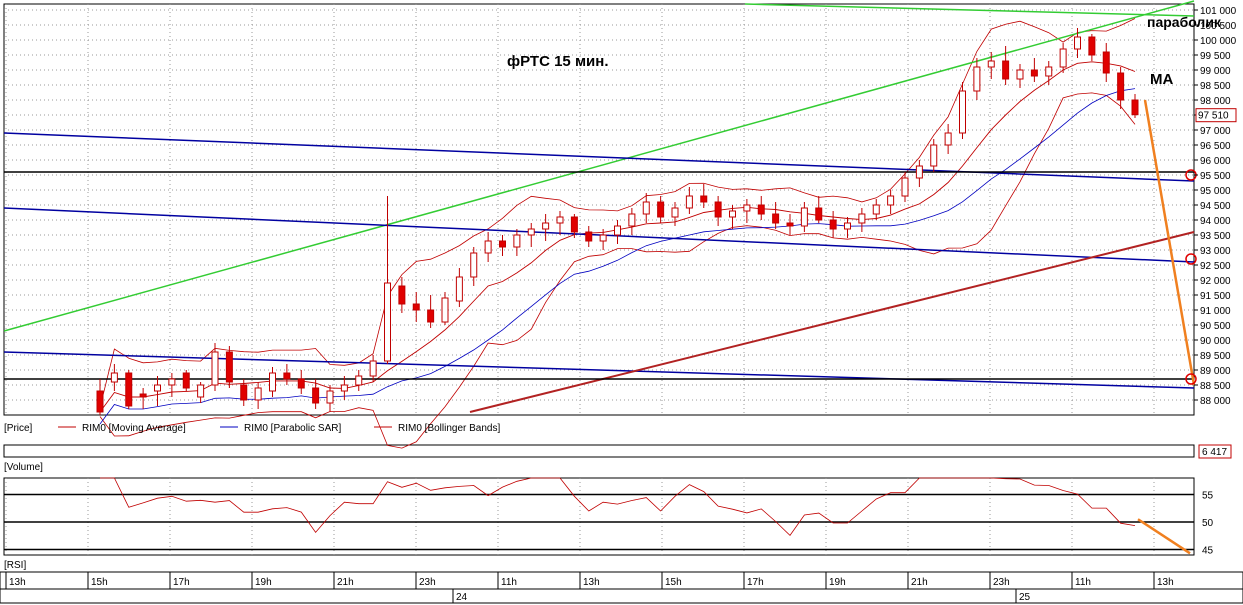  What do you see at coordinates (621, 596) in the screenshot?
I see `date-axis-frame` at bounding box center [621, 596].